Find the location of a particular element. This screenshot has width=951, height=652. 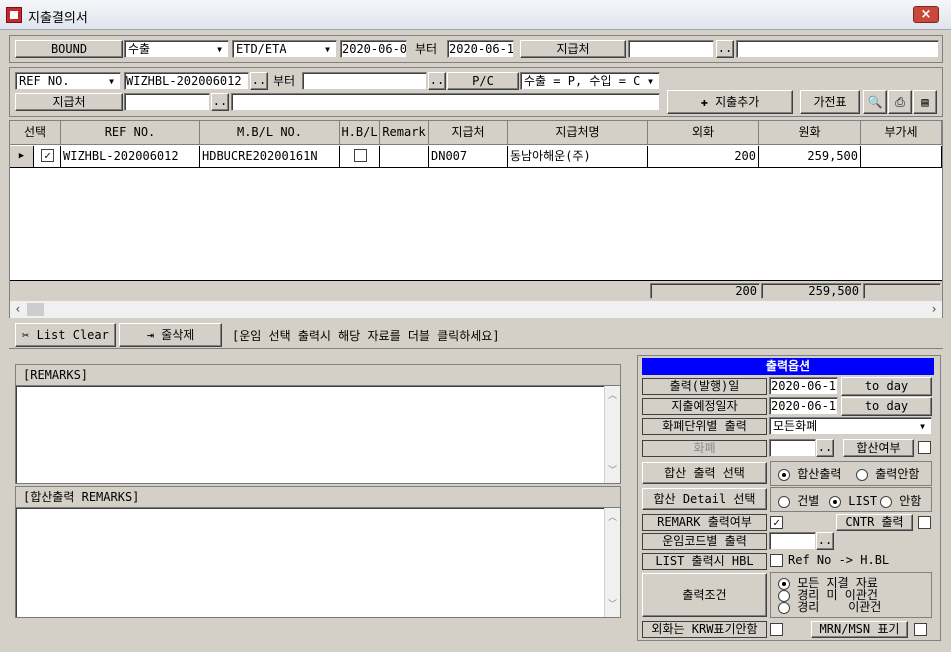

payee-label-2: 지급처 is located at coordinates (69, 102).